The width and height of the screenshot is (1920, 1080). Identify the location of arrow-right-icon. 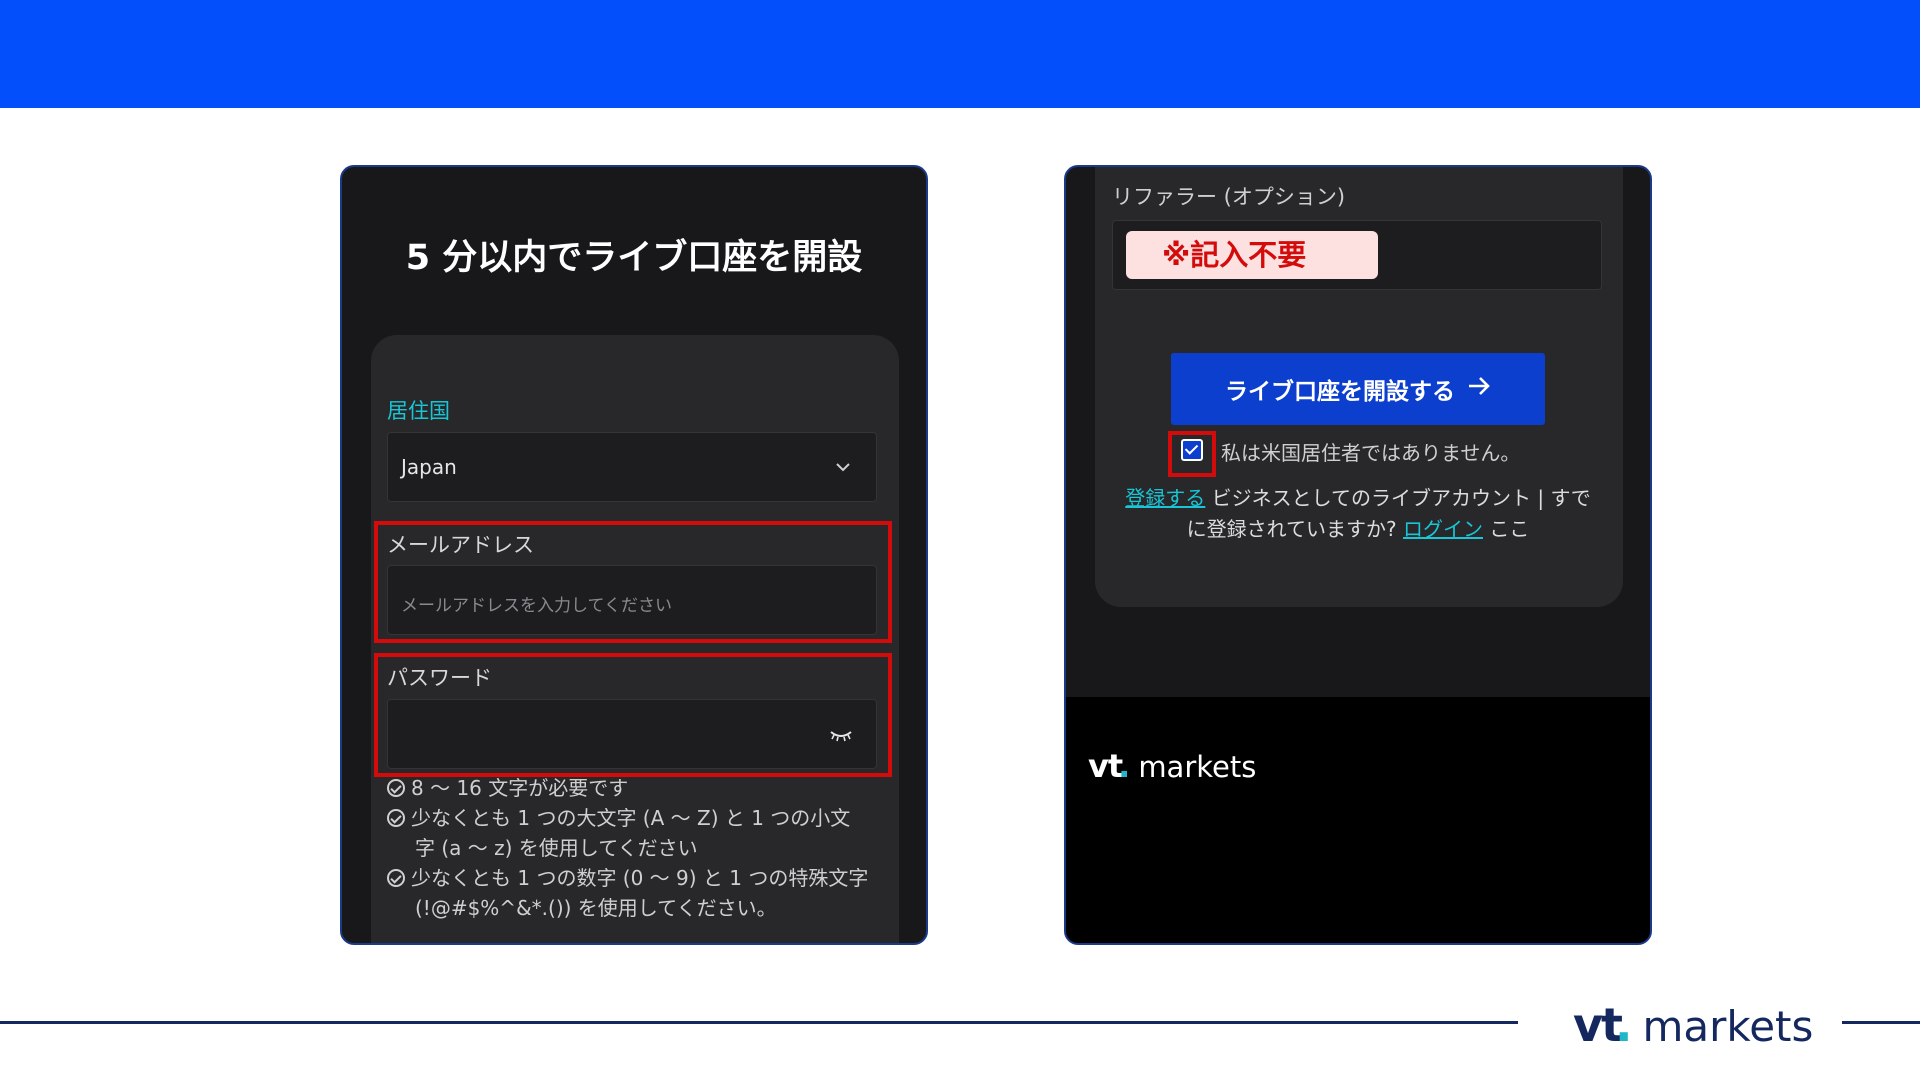
(1479, 389).